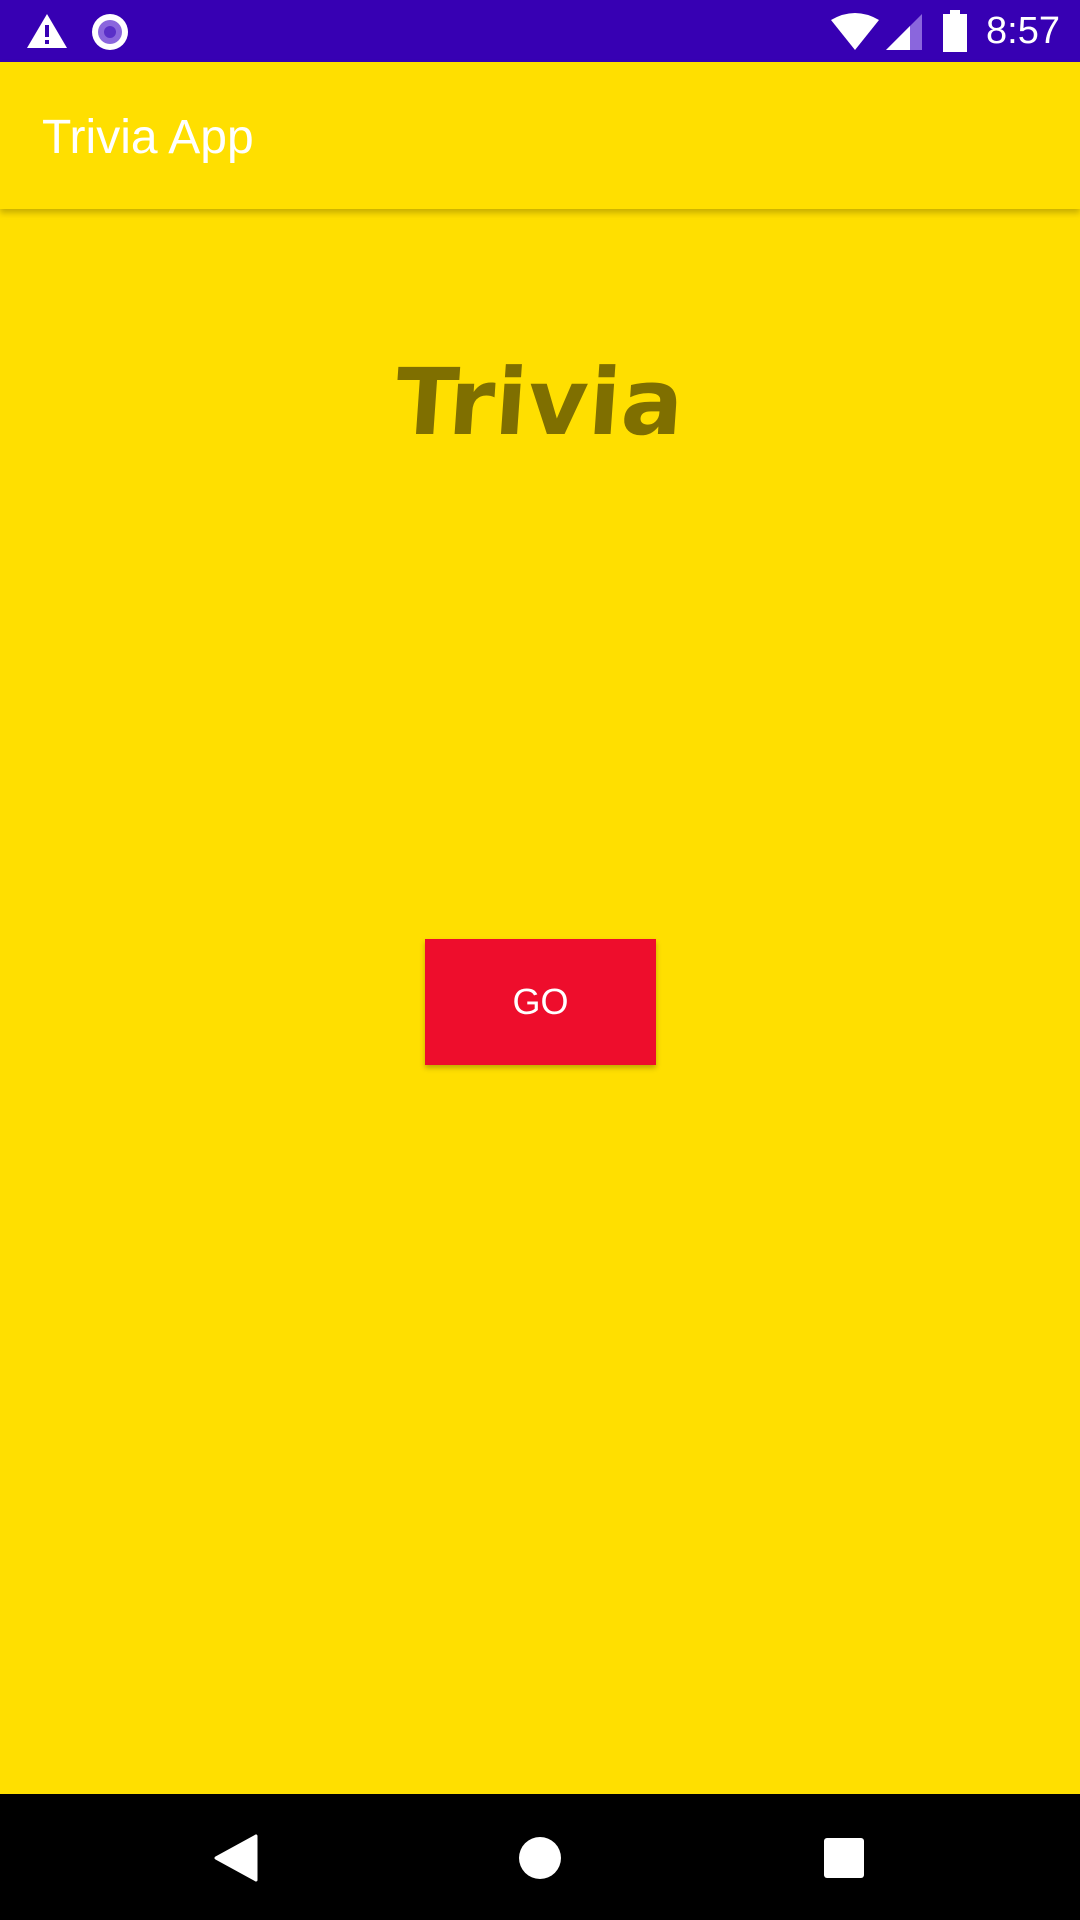 The image size is (1080, 1920). What do you see at coordinates (110, 32) in the screenshot?
I see `record-icon` at bounding box center [110, 32].